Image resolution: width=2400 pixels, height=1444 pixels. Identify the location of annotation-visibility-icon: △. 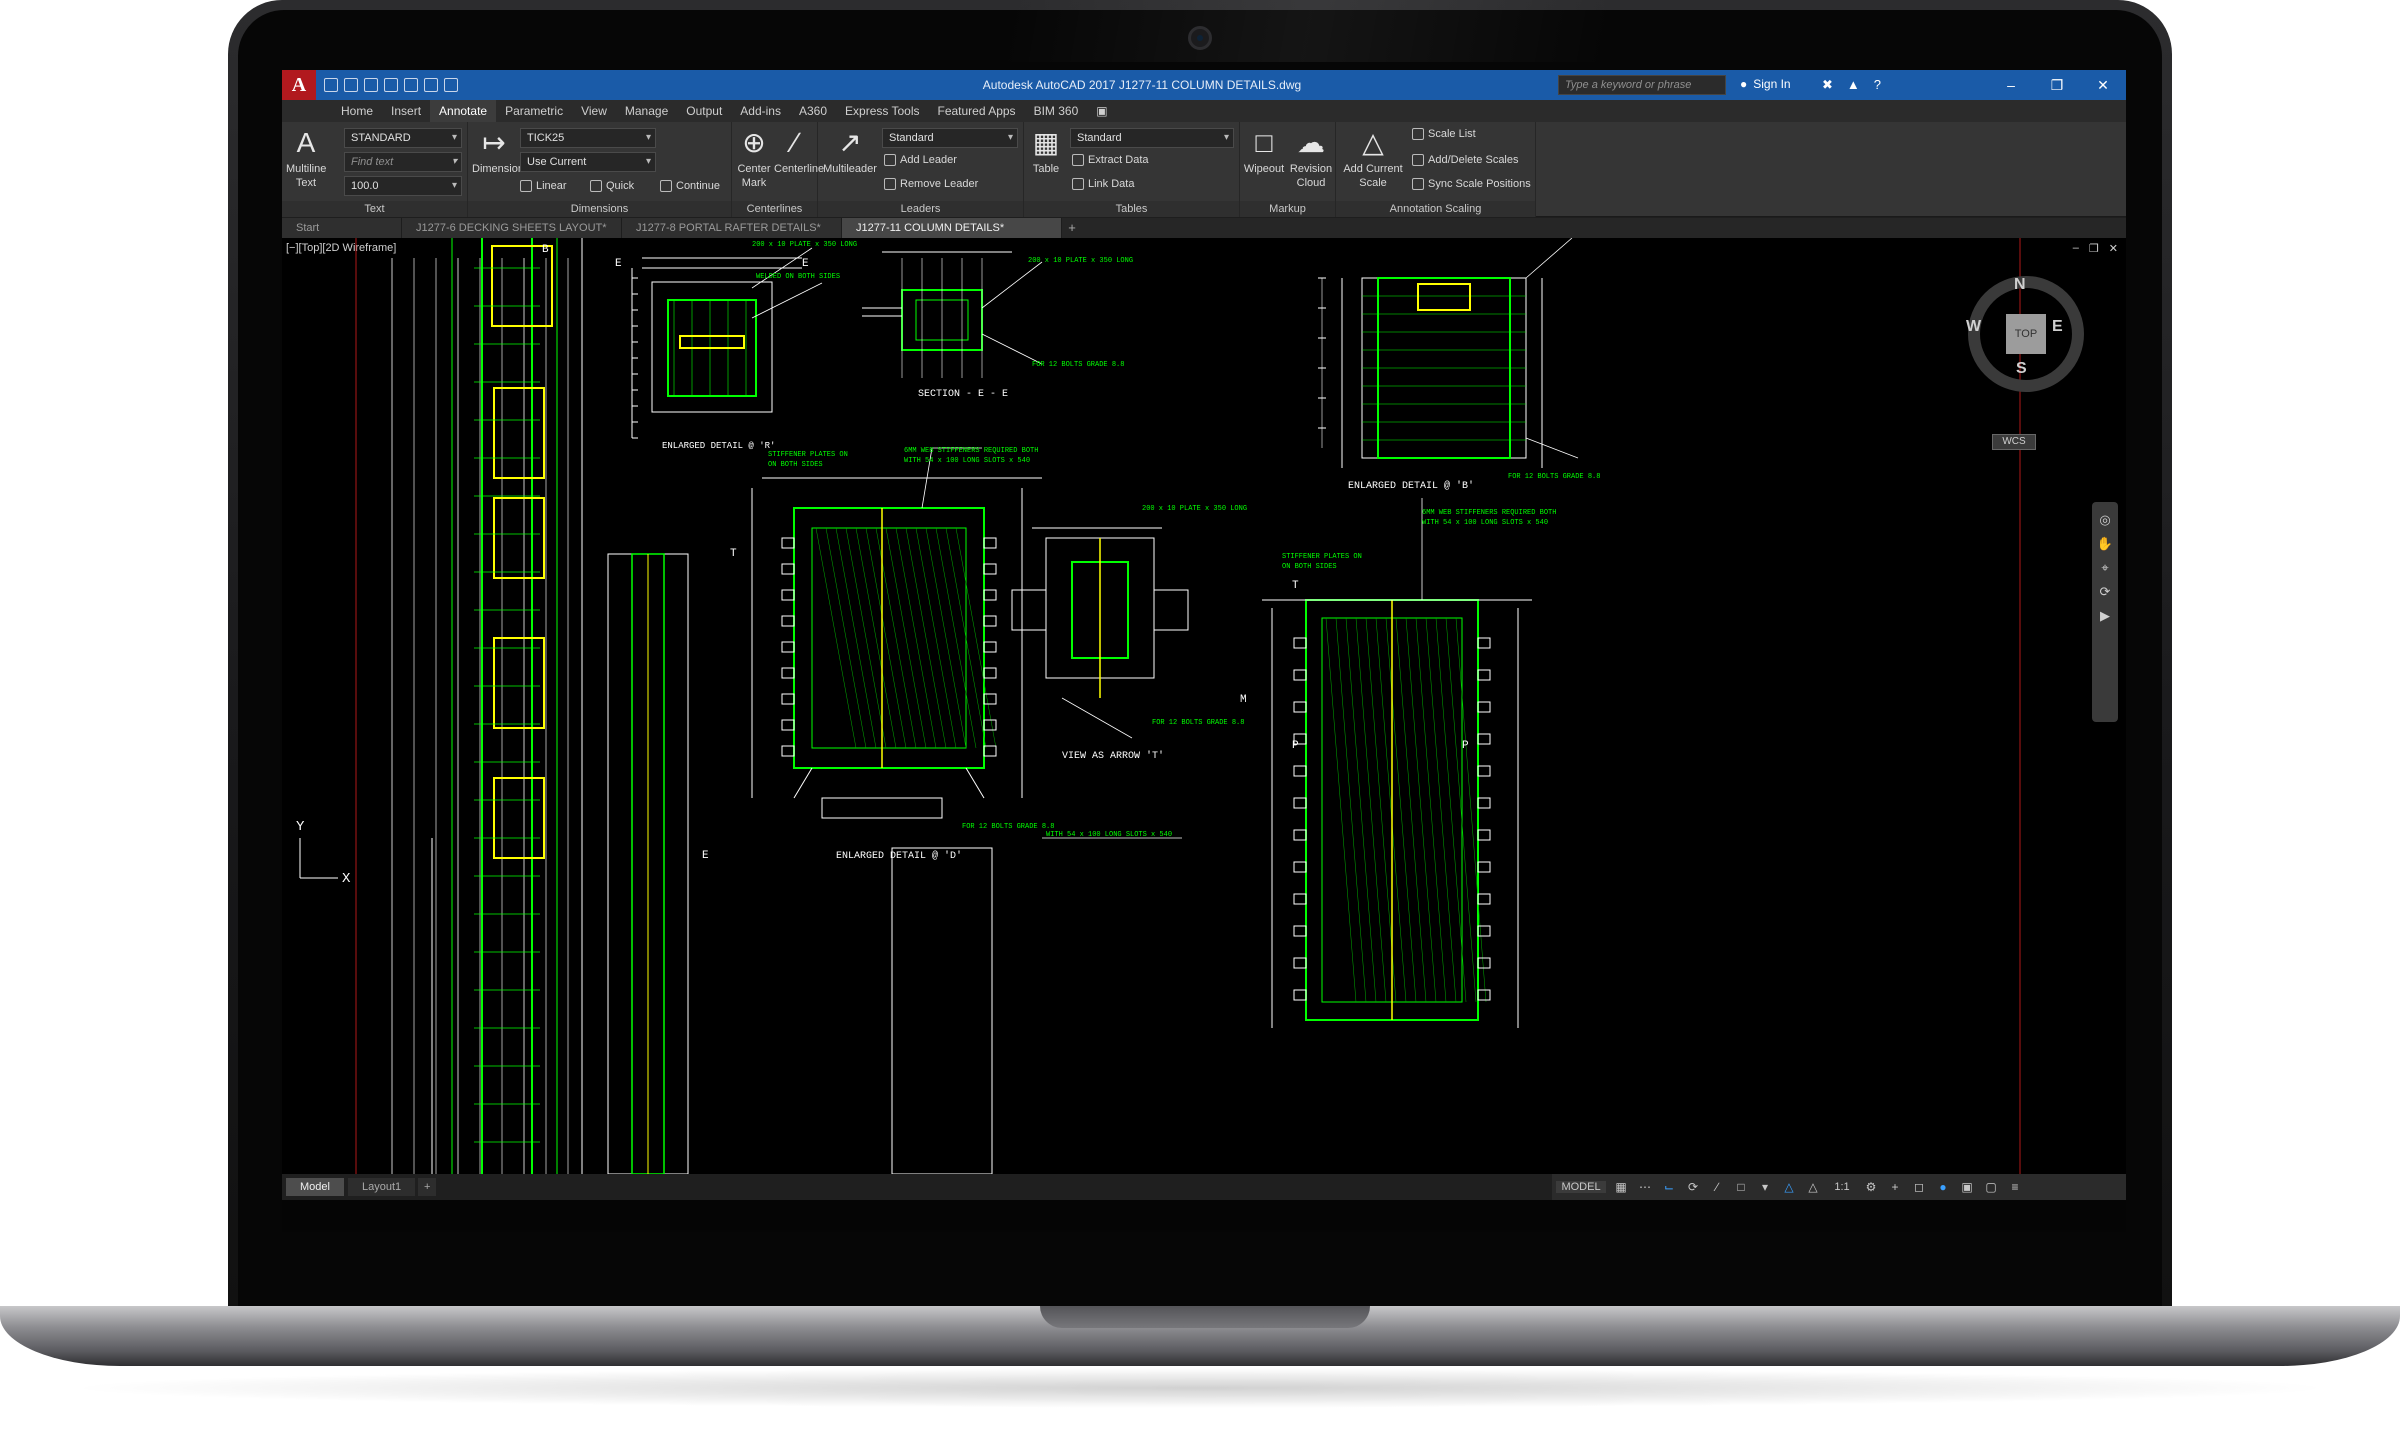
(1789, 1187).